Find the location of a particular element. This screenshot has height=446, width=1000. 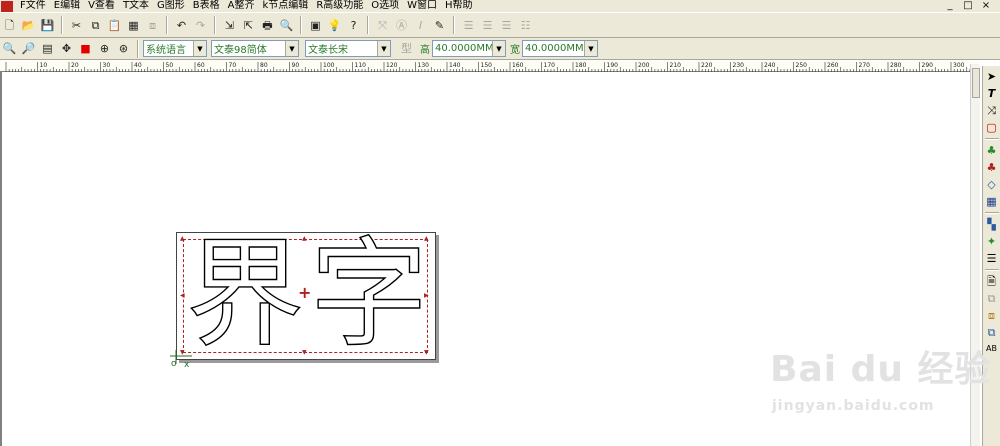

selection-handle: ◀ is located at coordinates (182, 296).